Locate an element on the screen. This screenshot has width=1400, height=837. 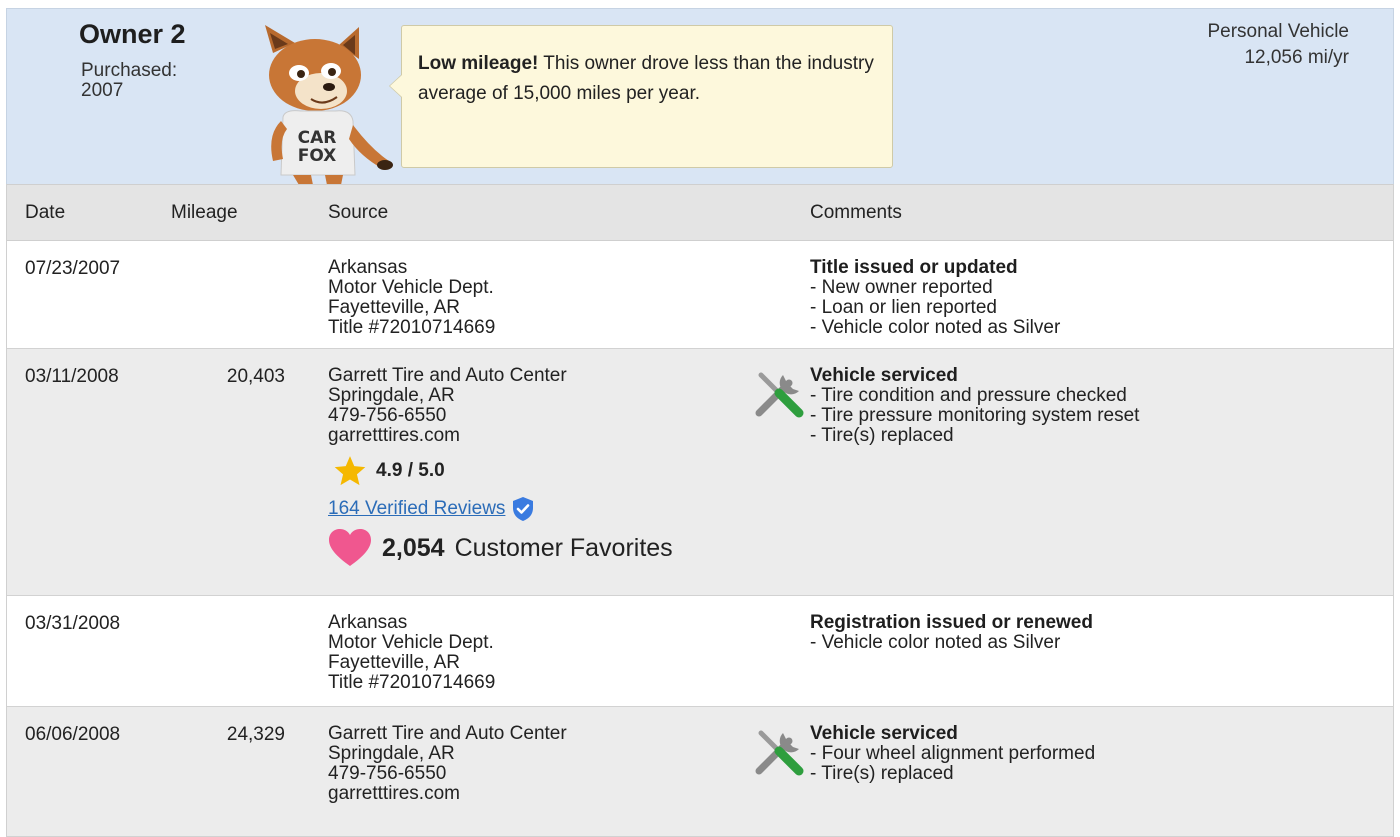
comment-line: - Four wheel alignment performed is located at coordinates (953, 753).